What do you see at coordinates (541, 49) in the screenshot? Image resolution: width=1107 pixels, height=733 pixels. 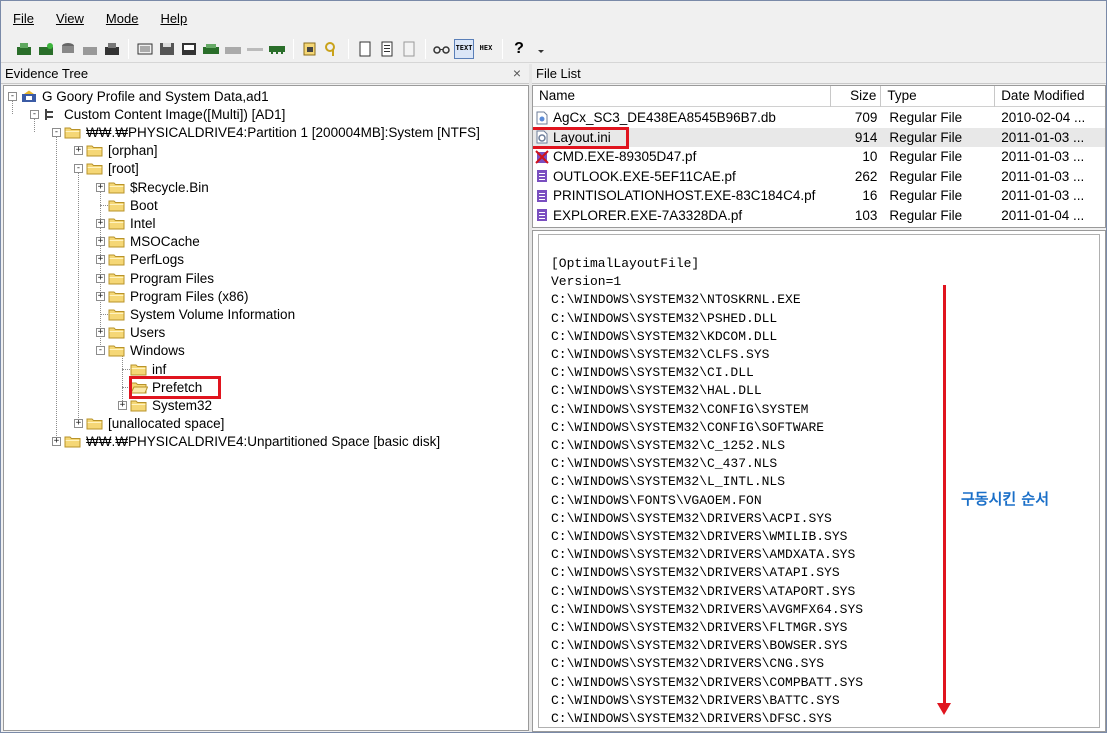 I see `toolbar-overflow-icon` at bounding box center [541, 49].